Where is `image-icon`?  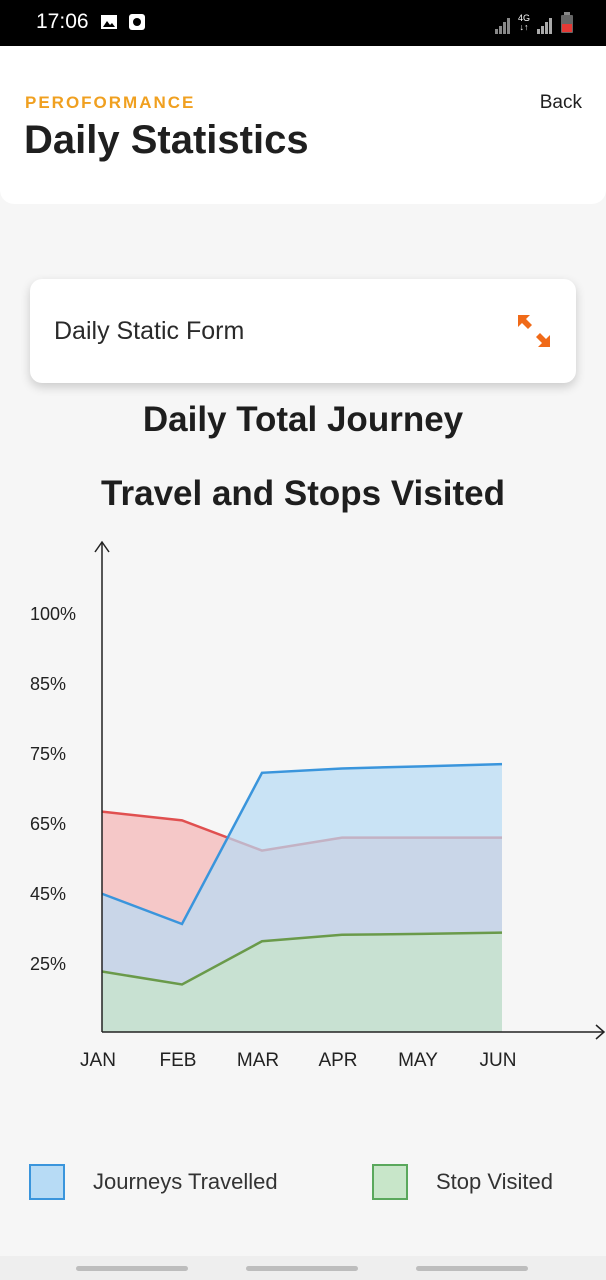
image-icon is located at coordinates (109, 22).